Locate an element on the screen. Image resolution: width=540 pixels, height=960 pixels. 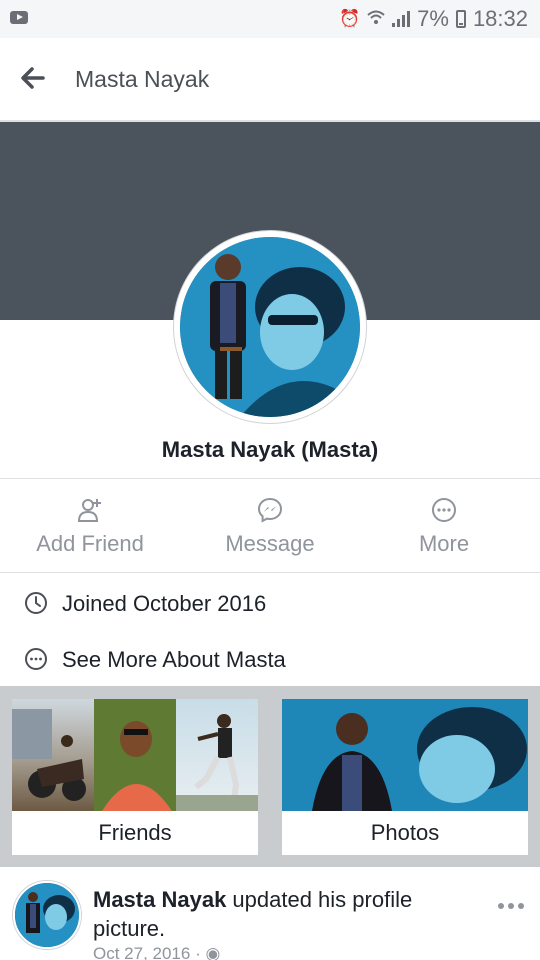
back-arrow-icon is located at coordinates (36, 80).